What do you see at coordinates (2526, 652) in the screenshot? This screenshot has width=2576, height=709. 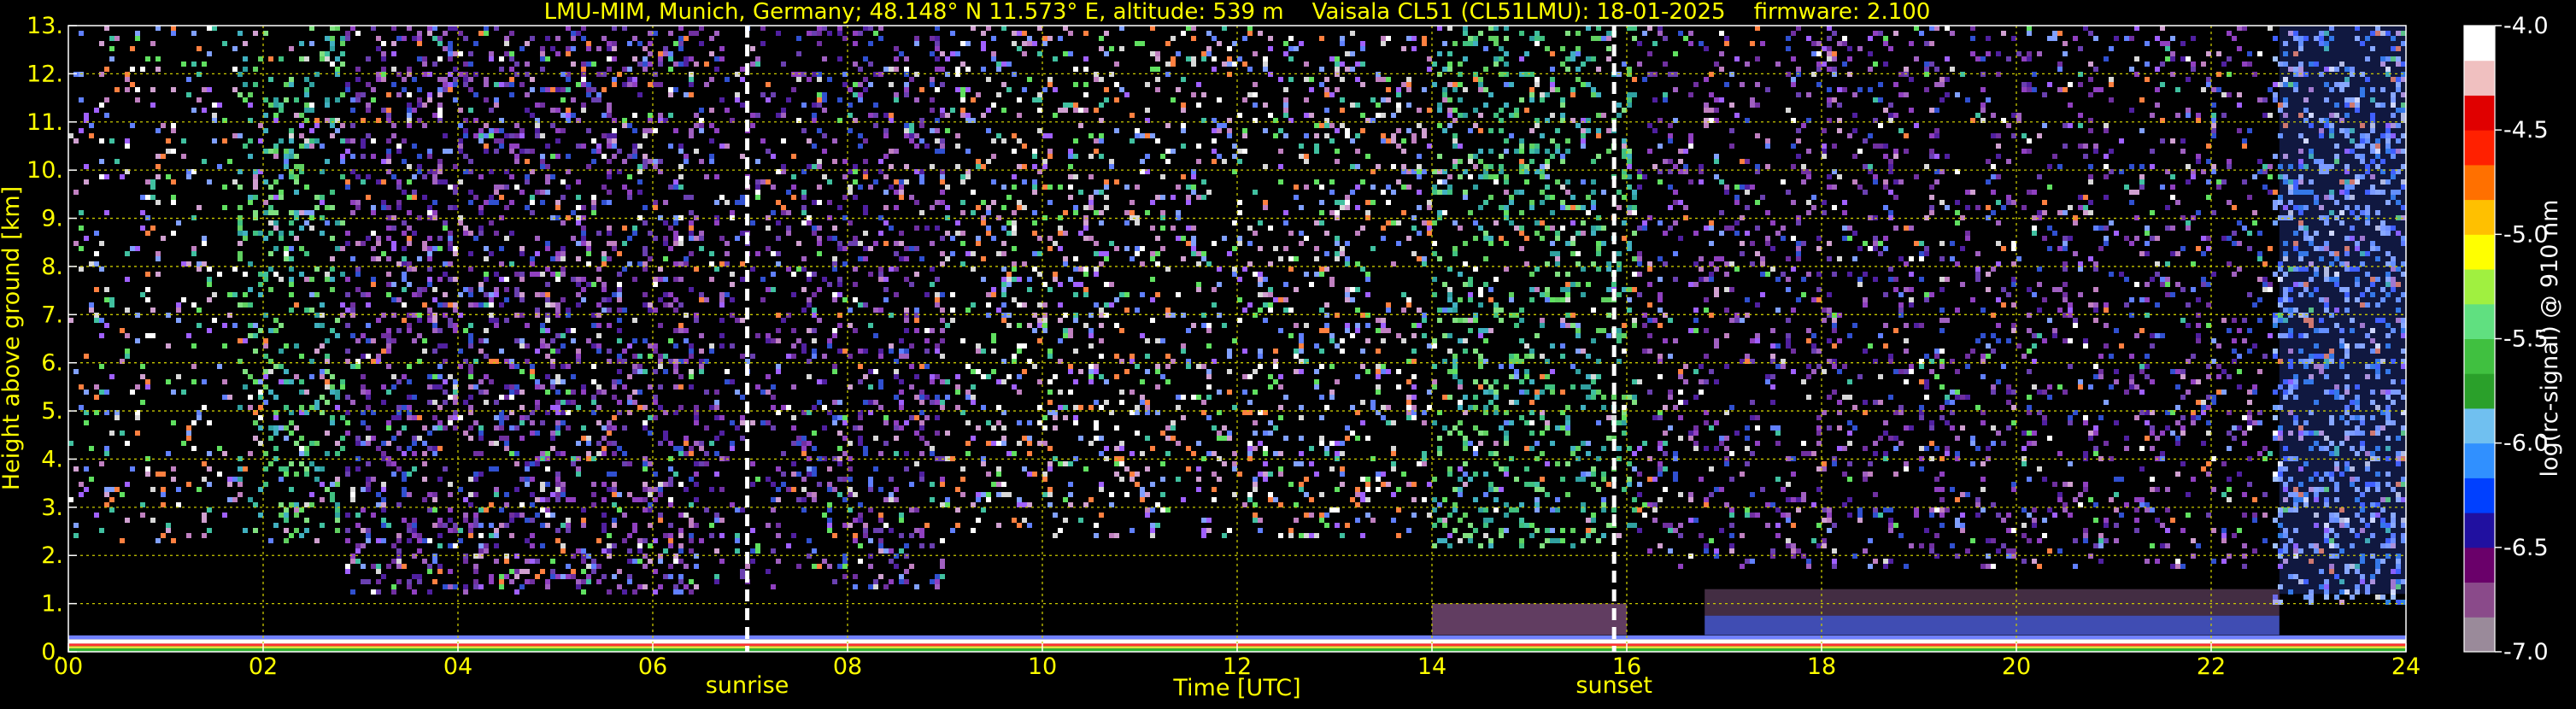 I see `colorbar-tick-label: -7.0` at bounding box center [2526, 652].